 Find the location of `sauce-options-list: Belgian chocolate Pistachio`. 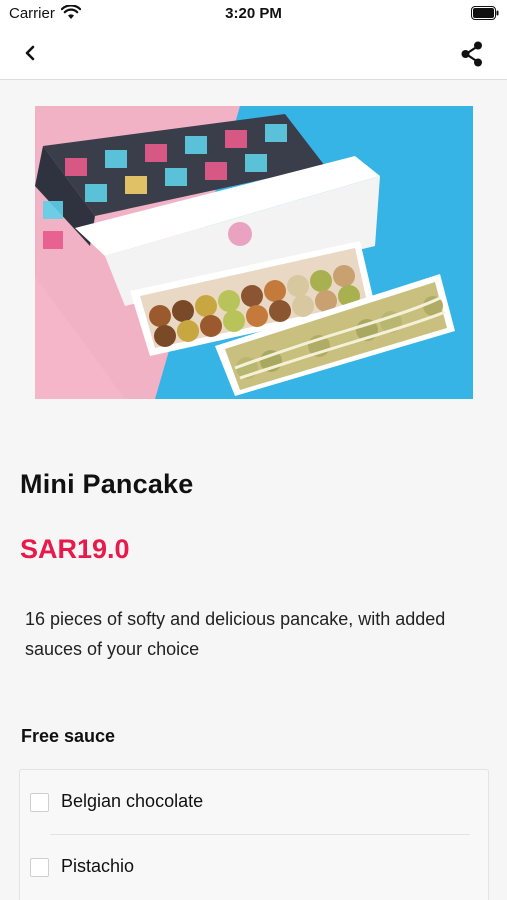

sauce-options-list: Belgian chocolate Pistachio is located at coordinates (254, 834).